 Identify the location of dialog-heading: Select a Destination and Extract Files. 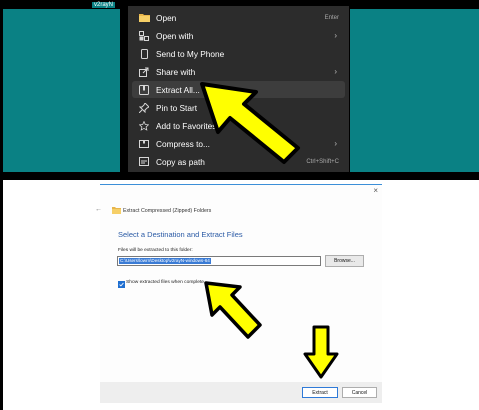
(180, 234).